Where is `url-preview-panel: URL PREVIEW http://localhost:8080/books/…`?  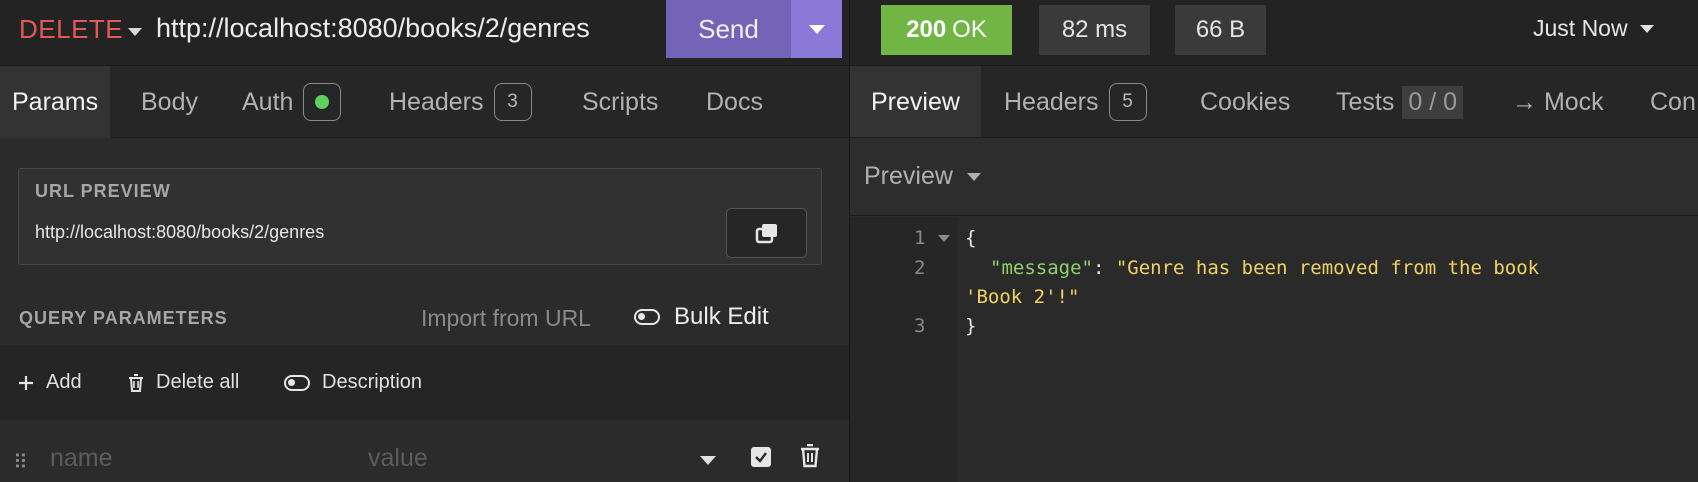
url-preview-panel: URL PREVIEW http://localhost:8080/books/… is located at coordinates (420, 216).